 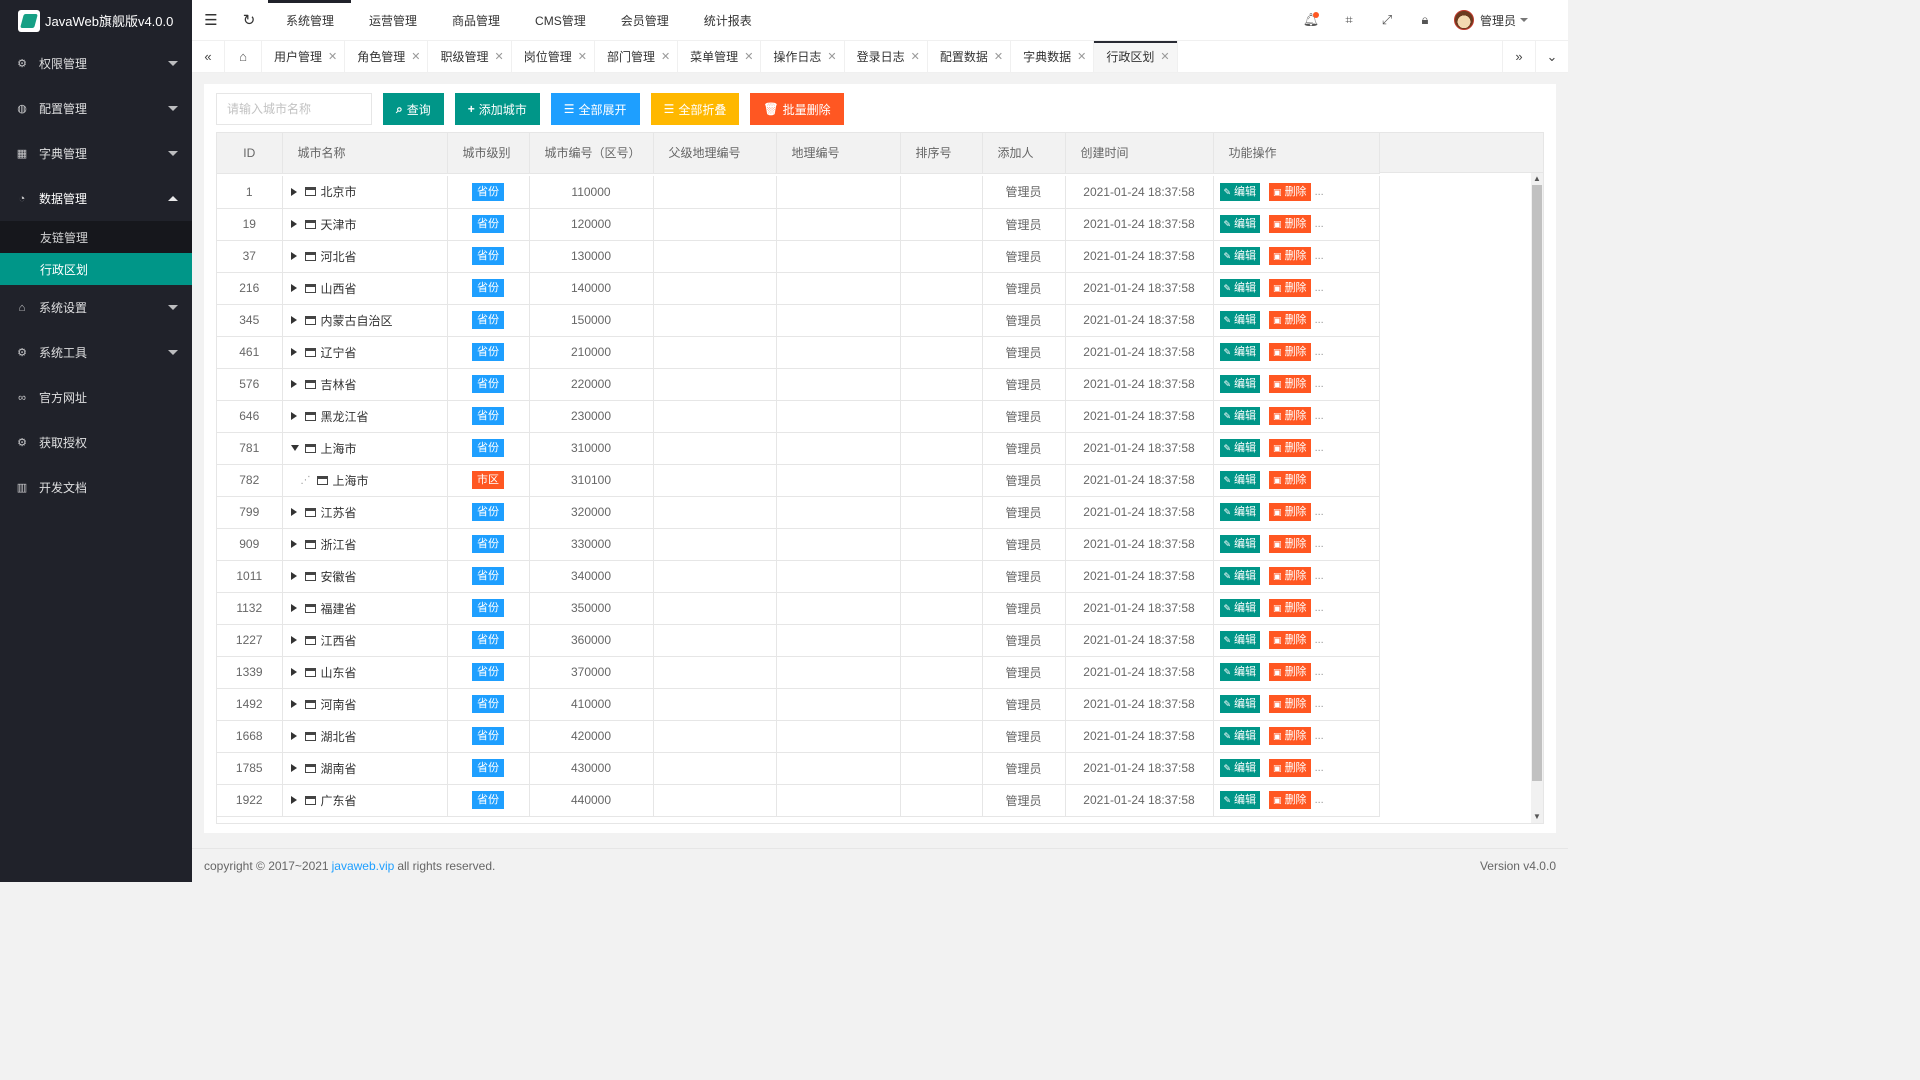 I want to click on table-scrollbar: ▲ ▼, so click(x=1537, y=498).